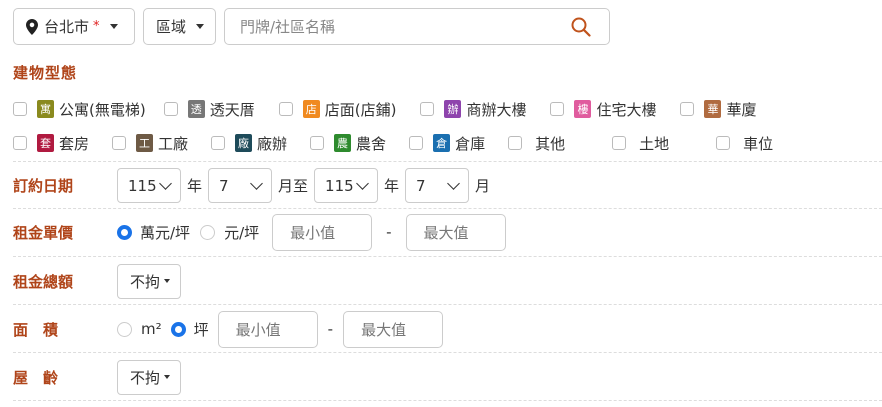  What do you see at coordinates (196, 109) in the screenshot?
I see `townhouse-tag-icon: 透` at bounding box center [196, 109].